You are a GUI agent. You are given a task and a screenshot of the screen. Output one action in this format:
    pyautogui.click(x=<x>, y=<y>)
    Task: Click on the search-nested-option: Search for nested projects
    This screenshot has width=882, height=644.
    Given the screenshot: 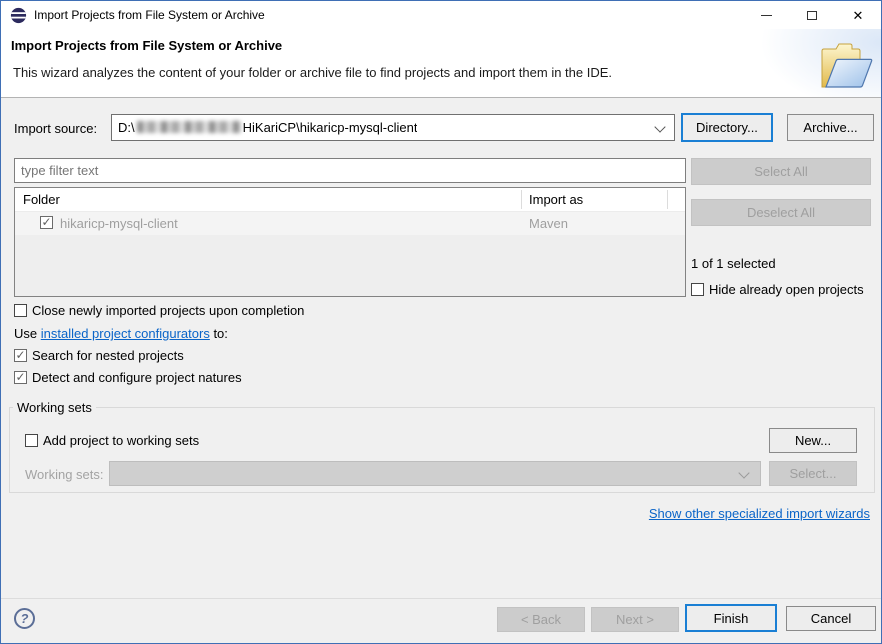 What is the action you would take?
    pyautogui.click(x=99, y=355)
    